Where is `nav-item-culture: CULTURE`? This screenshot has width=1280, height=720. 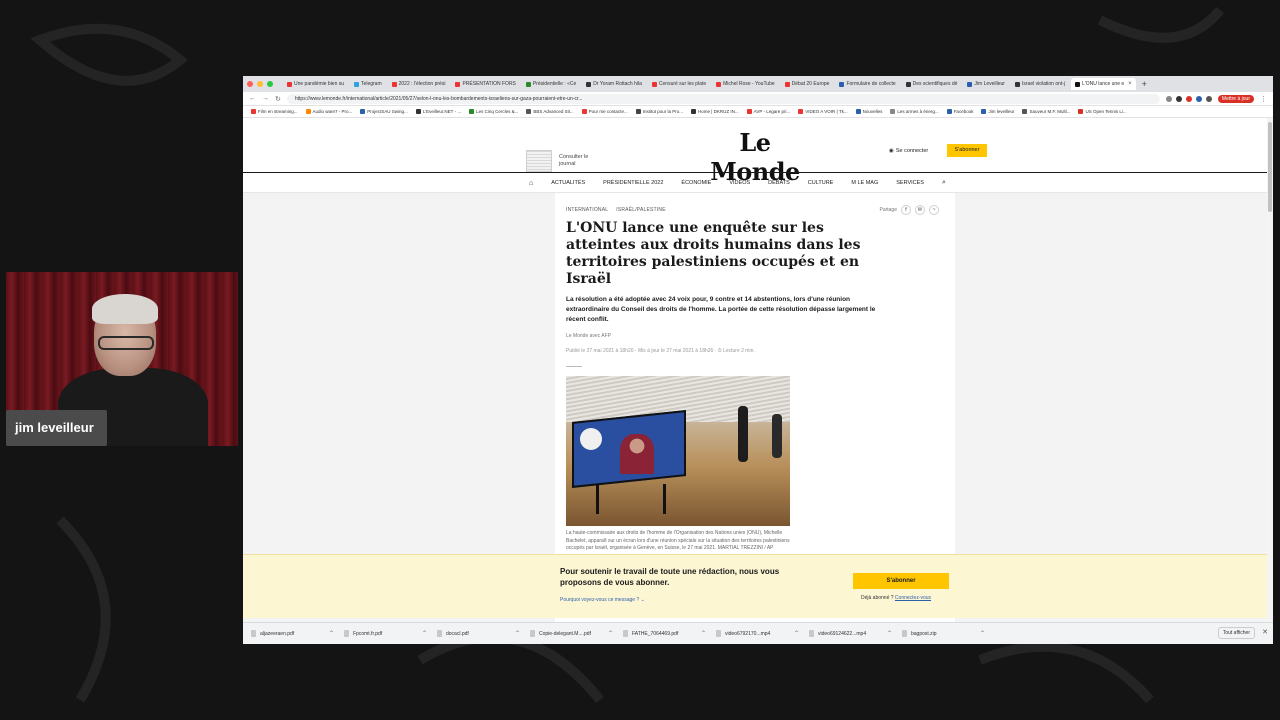
nav-item-culture: CULTURE is located at coordinates (821, 183).